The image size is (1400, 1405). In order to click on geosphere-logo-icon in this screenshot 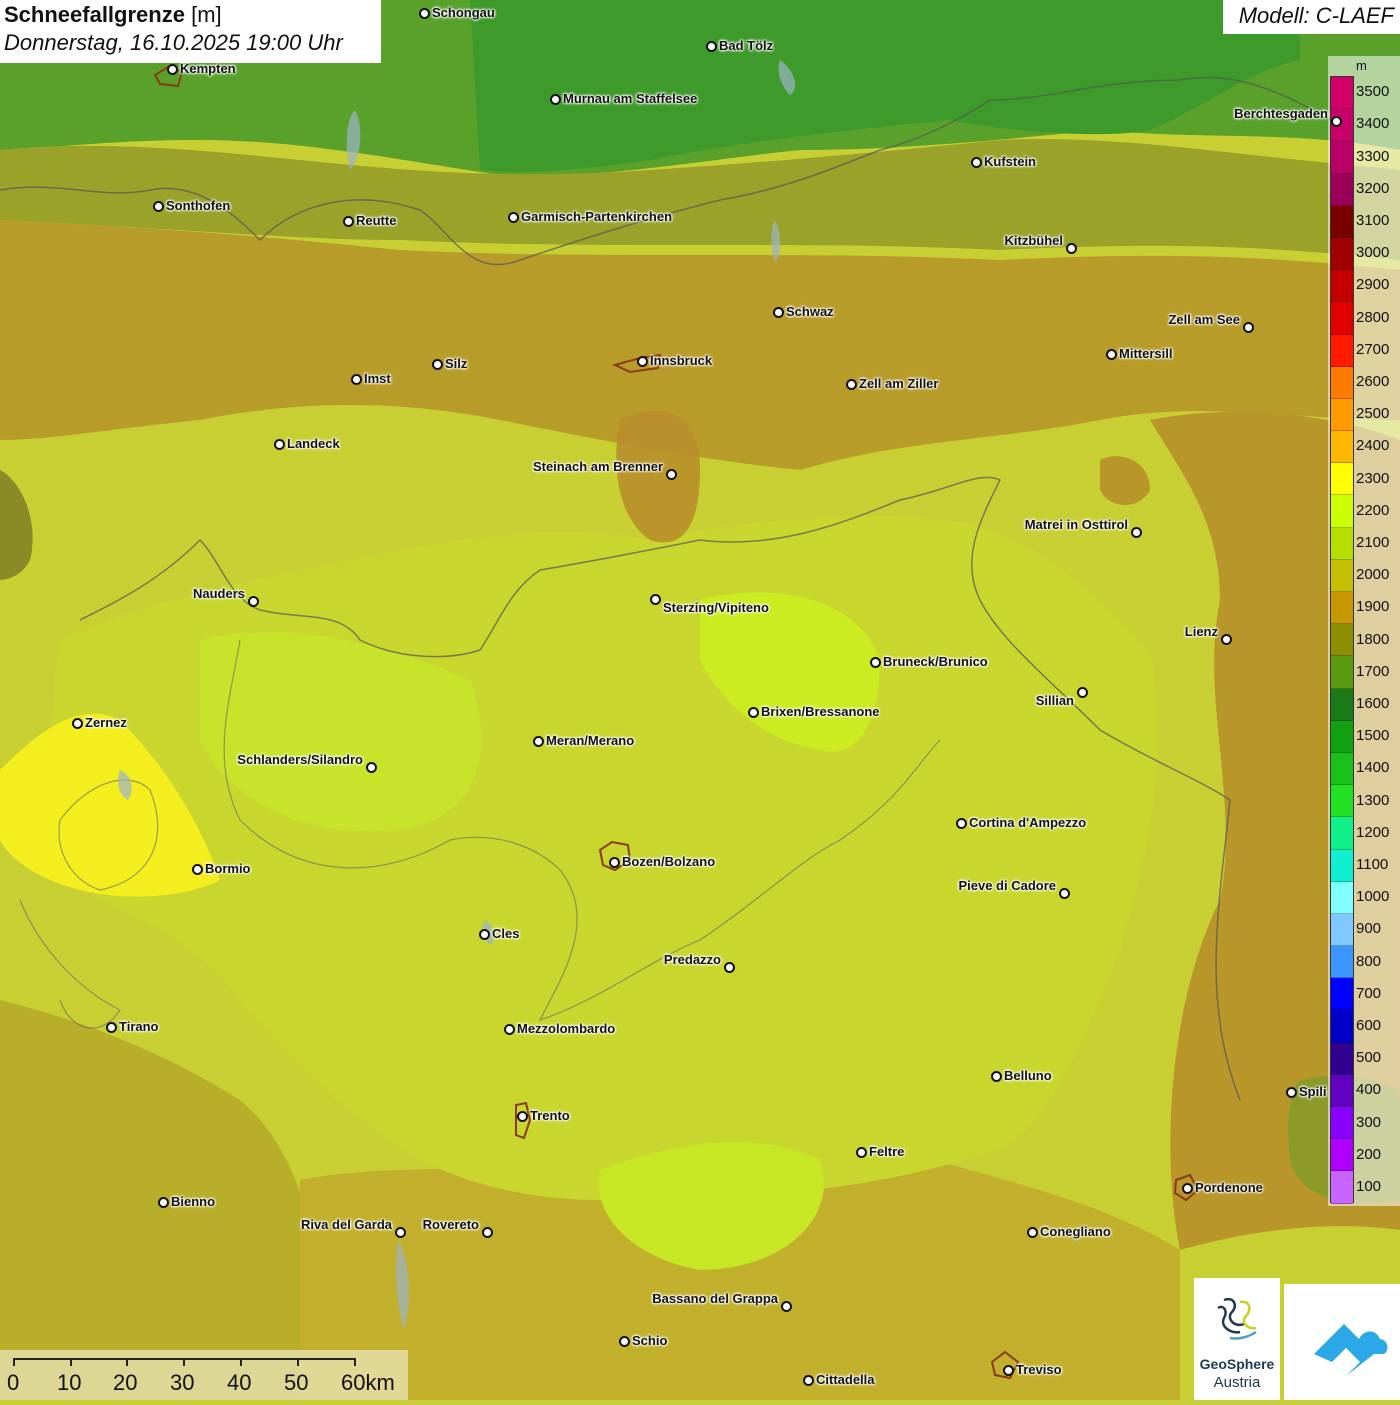, I will do `click(1237, 1318)`.